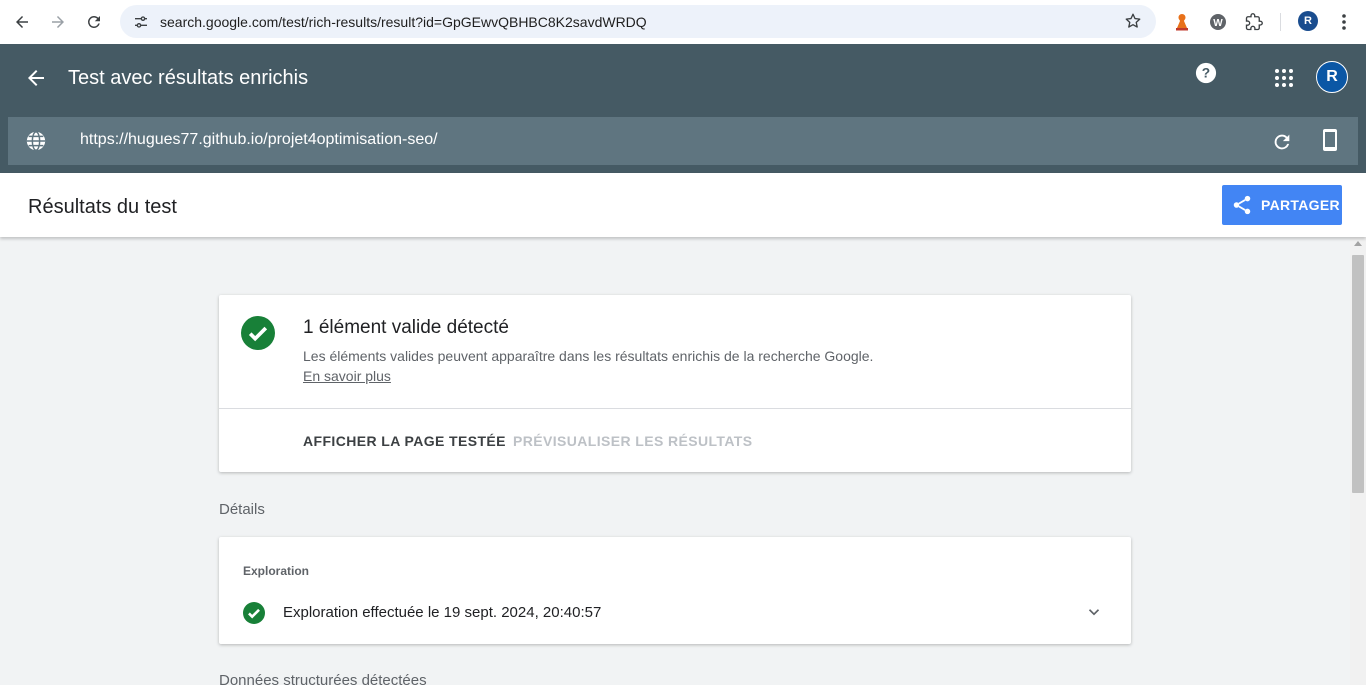  I want to click on valid-items-title: 1 élément valide détecté, so click(406, 327).